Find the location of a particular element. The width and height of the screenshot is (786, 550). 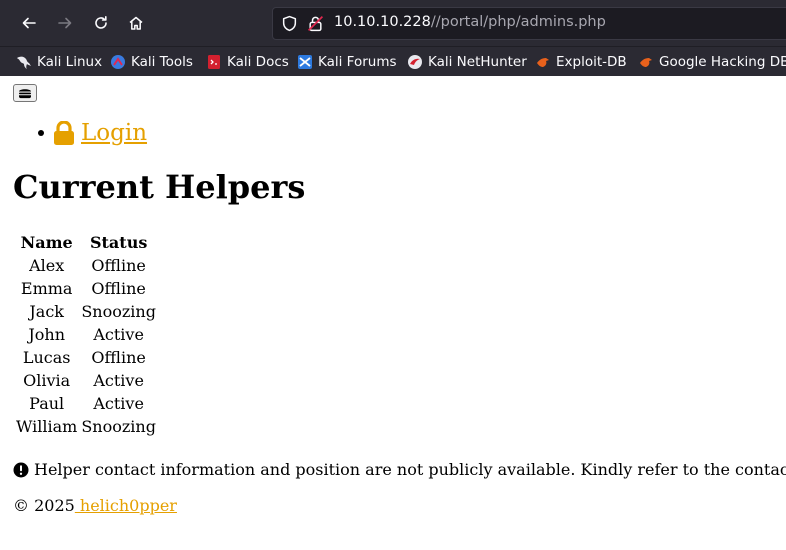

home-button is located at coordinates (136, 23).